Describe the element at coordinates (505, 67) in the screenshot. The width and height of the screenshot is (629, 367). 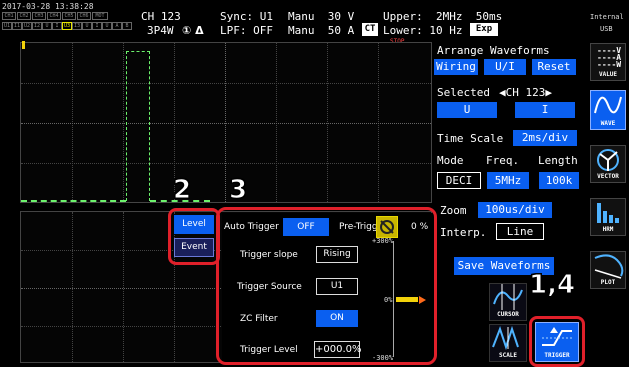
I see `ui-button: U/I` at that location.